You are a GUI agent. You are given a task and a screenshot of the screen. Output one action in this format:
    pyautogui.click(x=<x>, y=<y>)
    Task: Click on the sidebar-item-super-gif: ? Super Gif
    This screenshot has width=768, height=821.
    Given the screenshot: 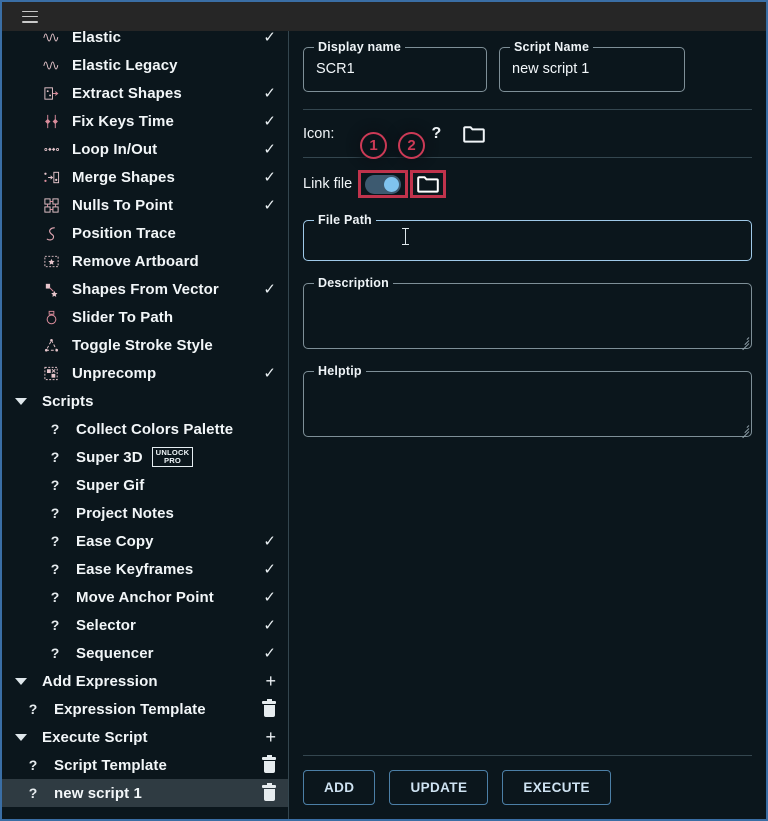 What is the action you would take?
    pyautogui.click(x=145, y=485)
    